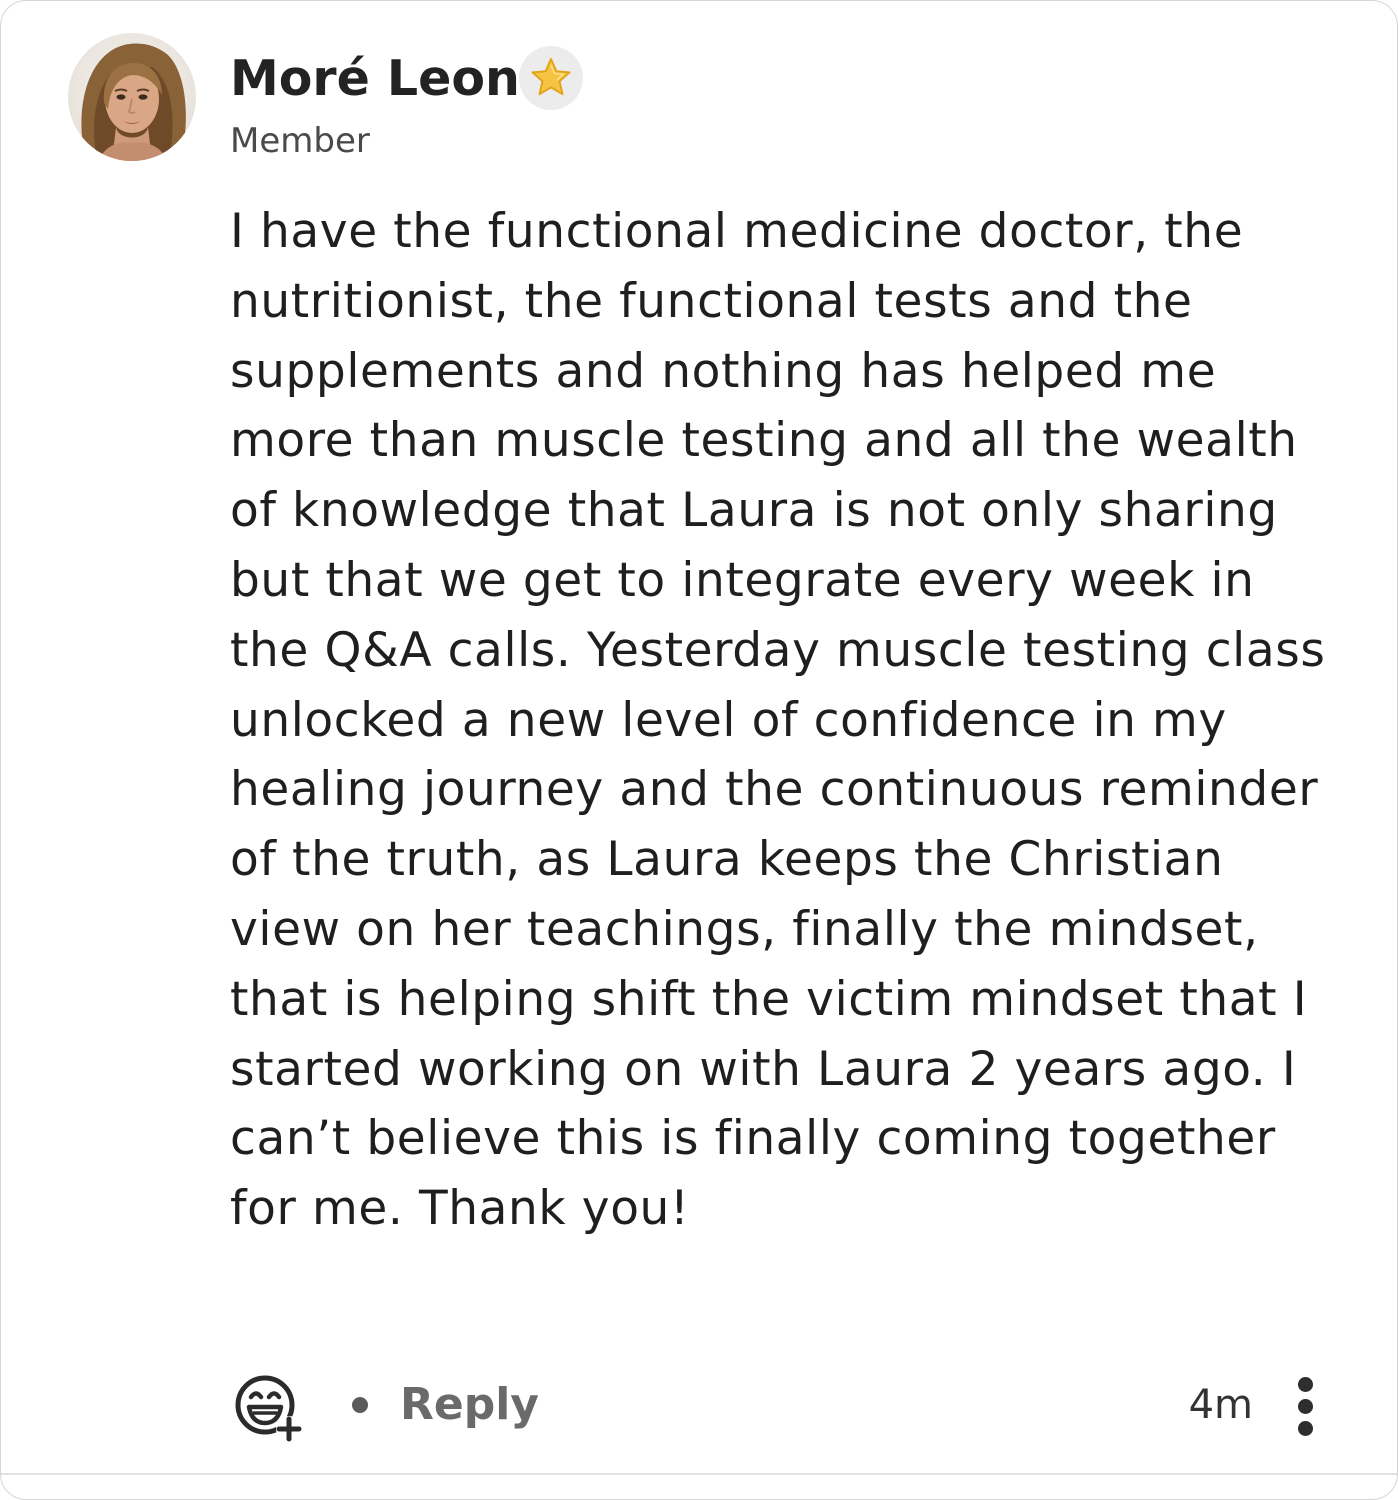  Describe the element at coordinates (300, 141) in the screenshot. I see `author-role: Member` at that location.